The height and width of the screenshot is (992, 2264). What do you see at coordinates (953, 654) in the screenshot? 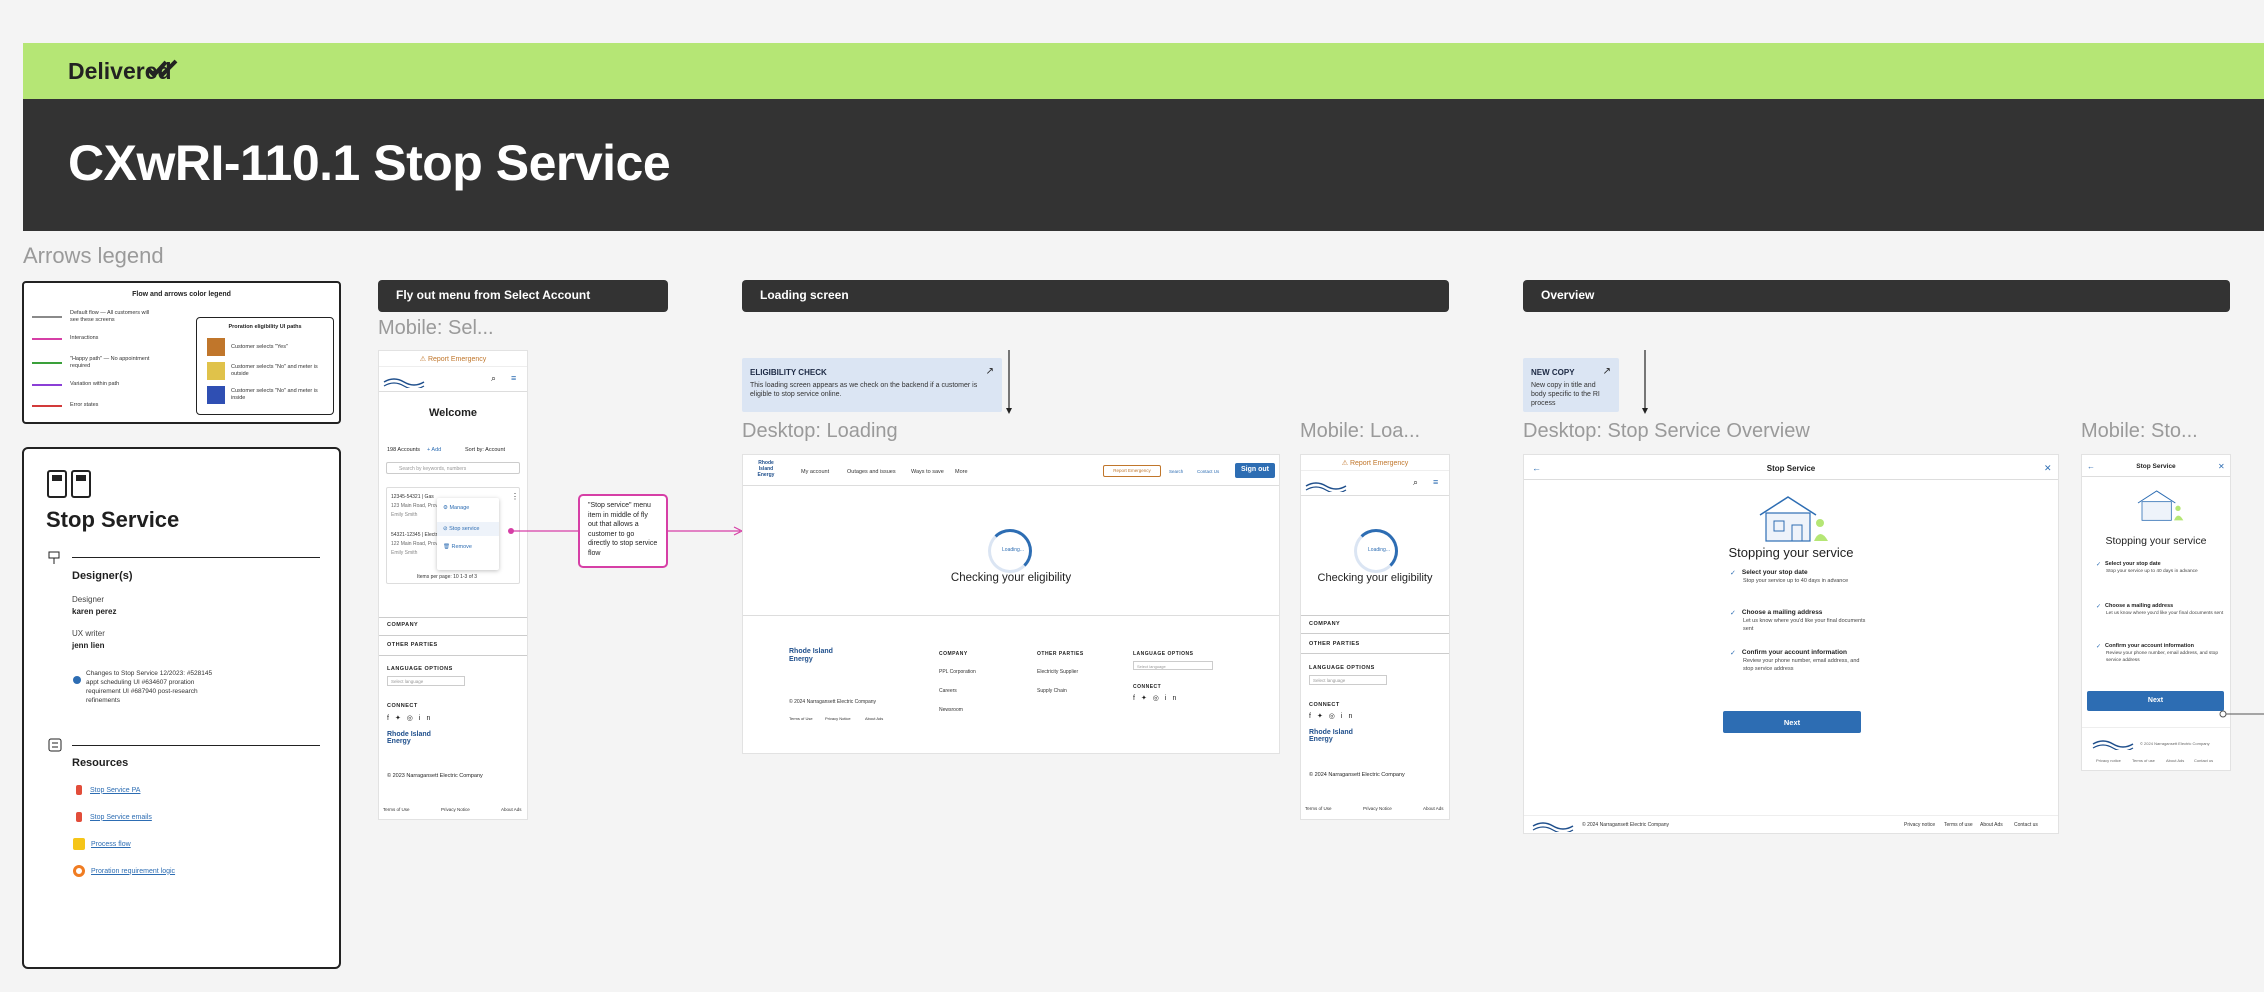
I see `company-heading: COMPANY` at bounding box center [953, 654].